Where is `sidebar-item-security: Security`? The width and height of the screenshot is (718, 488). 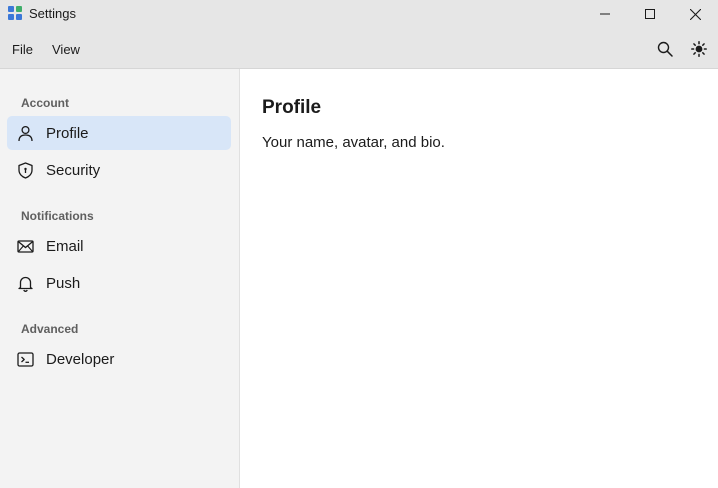
sidebar-item-security: Security is located at coordinates (119, 170).